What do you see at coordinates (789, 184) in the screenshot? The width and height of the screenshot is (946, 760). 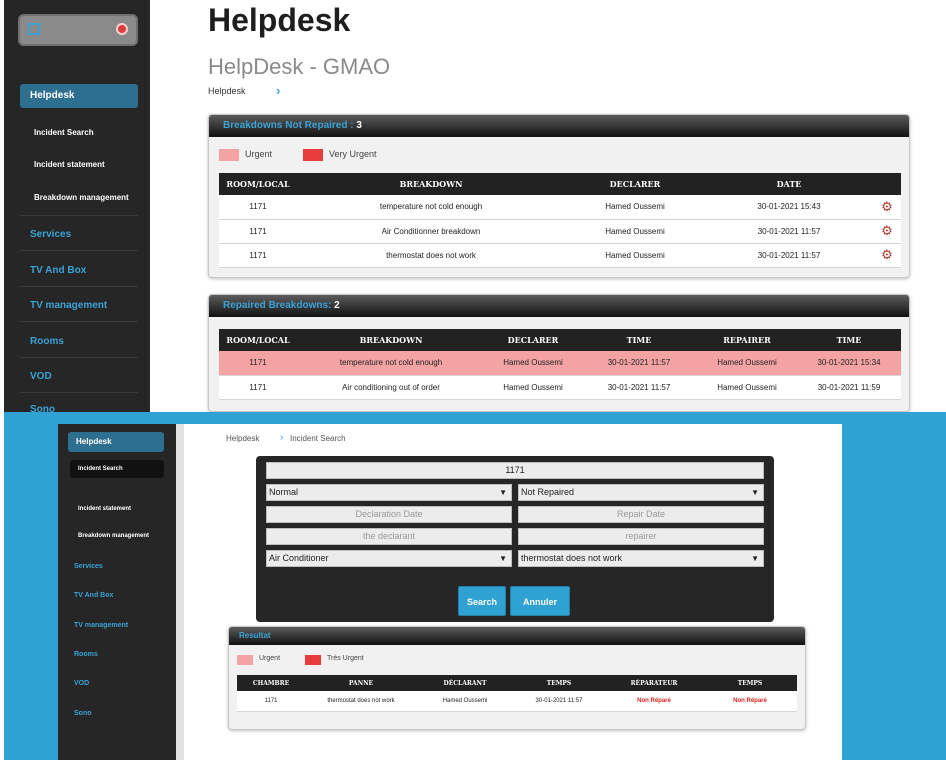 I see `column-header: DATE` at bounding box center [789, 184].